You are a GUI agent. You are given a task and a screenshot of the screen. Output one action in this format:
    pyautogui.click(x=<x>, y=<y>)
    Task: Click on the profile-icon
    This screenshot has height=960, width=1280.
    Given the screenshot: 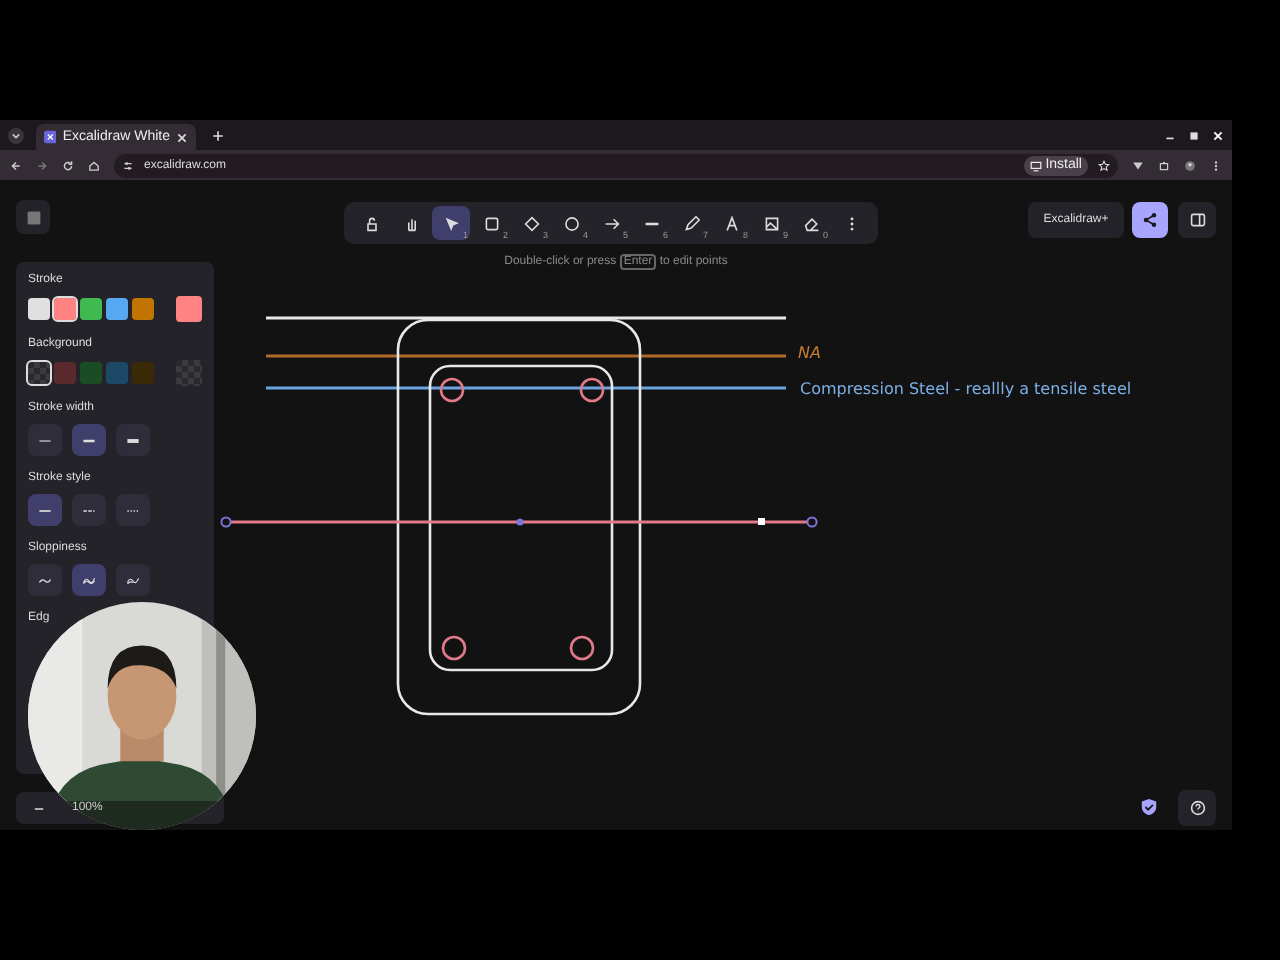 What is the action you would take?
    pyautogui.click(x=1190, y=165)
    